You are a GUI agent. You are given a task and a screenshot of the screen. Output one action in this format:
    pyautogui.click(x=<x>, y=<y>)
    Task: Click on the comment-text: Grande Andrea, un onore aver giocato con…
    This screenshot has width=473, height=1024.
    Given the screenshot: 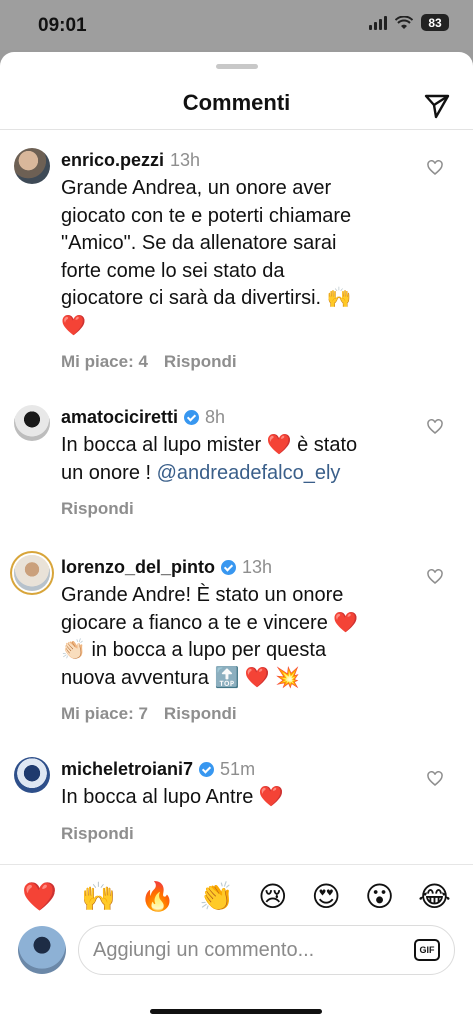 What is the action you would take?
    pyautogui.click(x=206, y=257)
    